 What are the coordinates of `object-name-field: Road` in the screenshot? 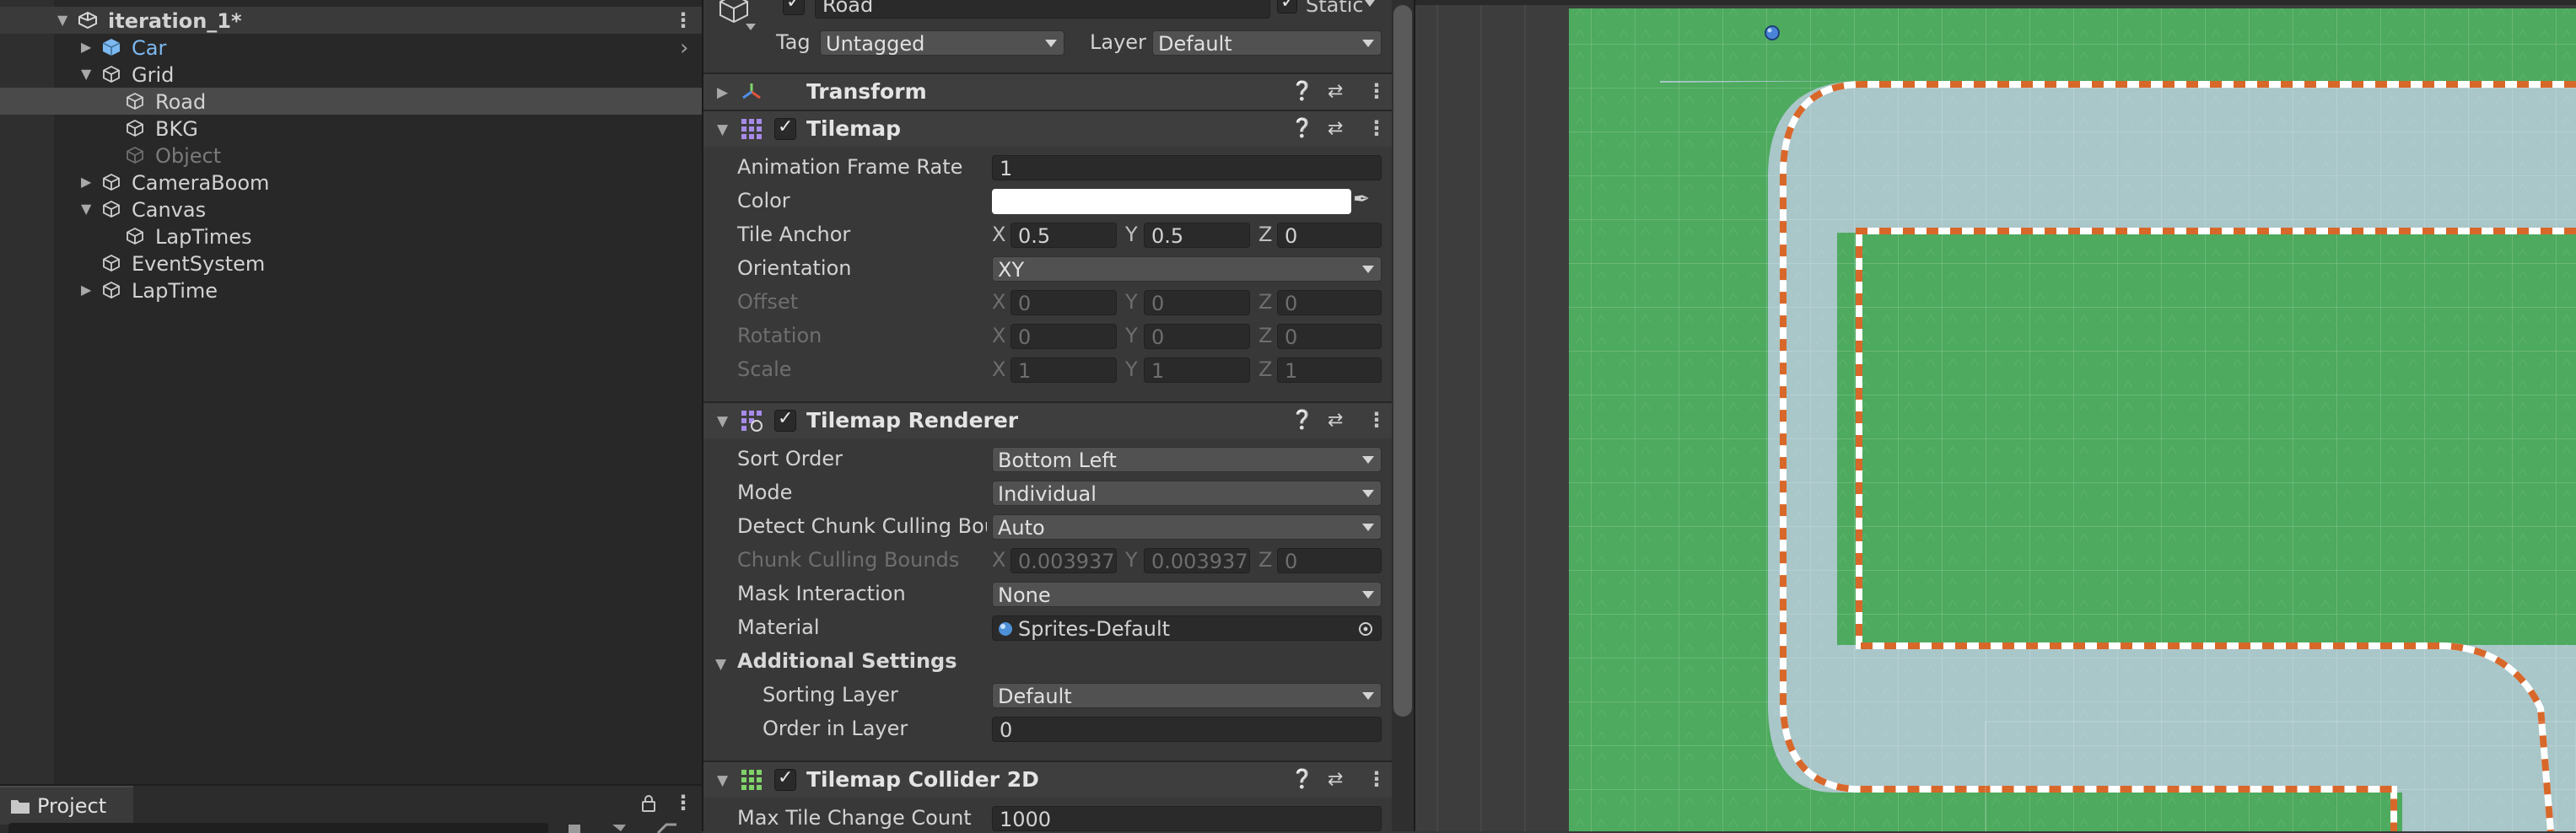 It's located at (1042, 9).